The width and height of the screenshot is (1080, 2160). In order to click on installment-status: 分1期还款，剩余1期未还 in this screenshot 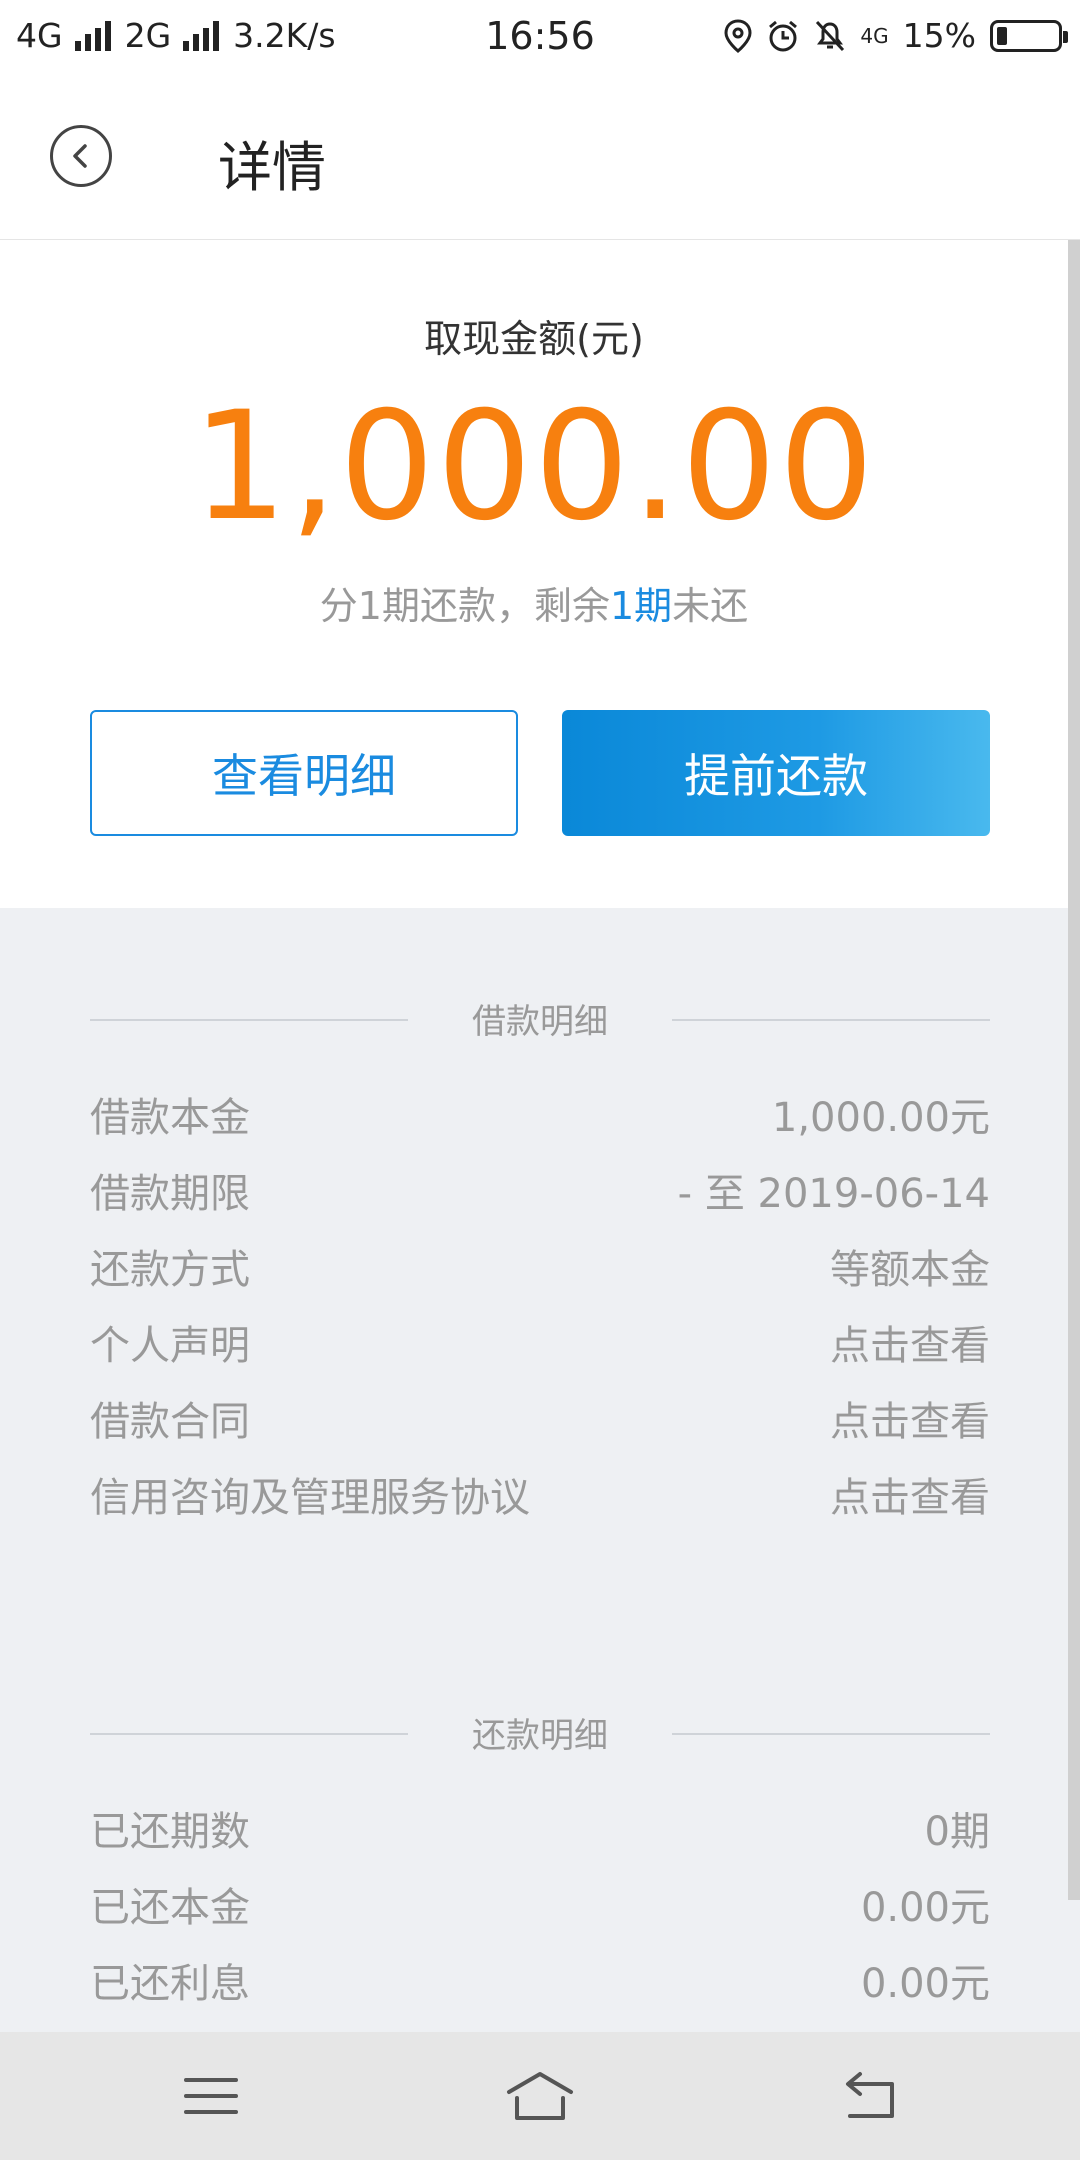, I will do `click(534, 602)`.